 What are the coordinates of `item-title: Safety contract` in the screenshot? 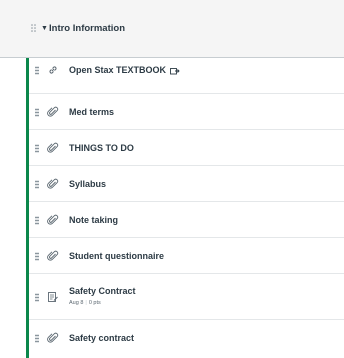 It's located at (101, 338).